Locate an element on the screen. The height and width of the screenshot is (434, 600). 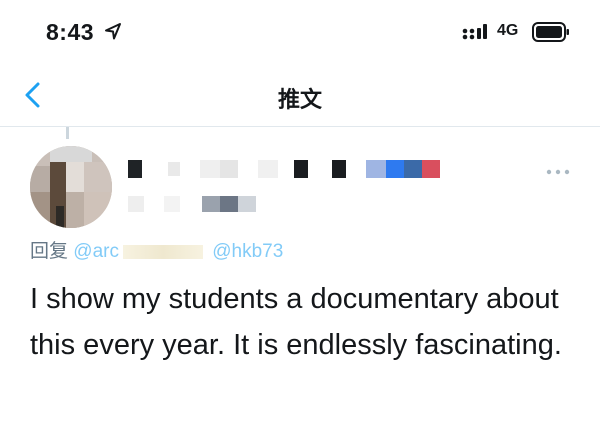
nav-bar: 推文 is located at coordinates (300, 95).